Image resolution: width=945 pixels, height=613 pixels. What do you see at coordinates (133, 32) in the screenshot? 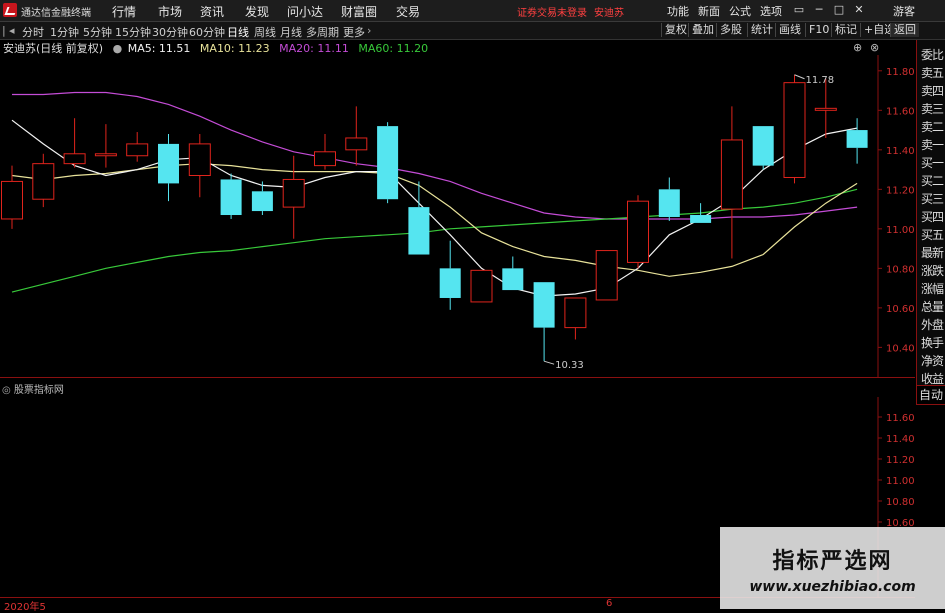
I see `tab-15min: 15分钟` at bounding box center [133, 32].